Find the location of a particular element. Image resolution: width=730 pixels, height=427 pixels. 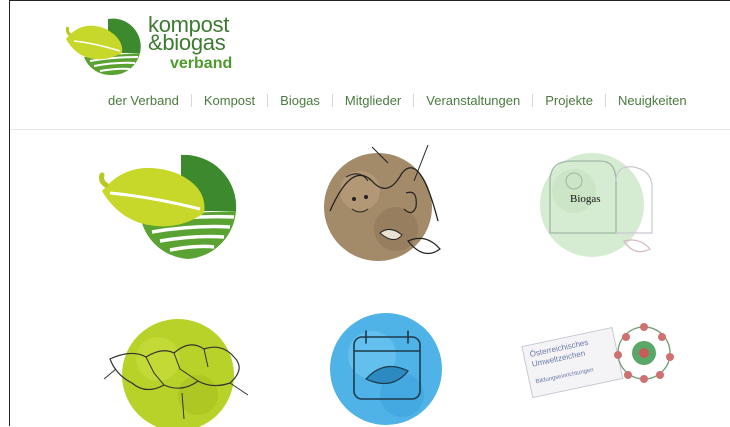

tile-veranstaltungen is located at coordinates (386, 365).